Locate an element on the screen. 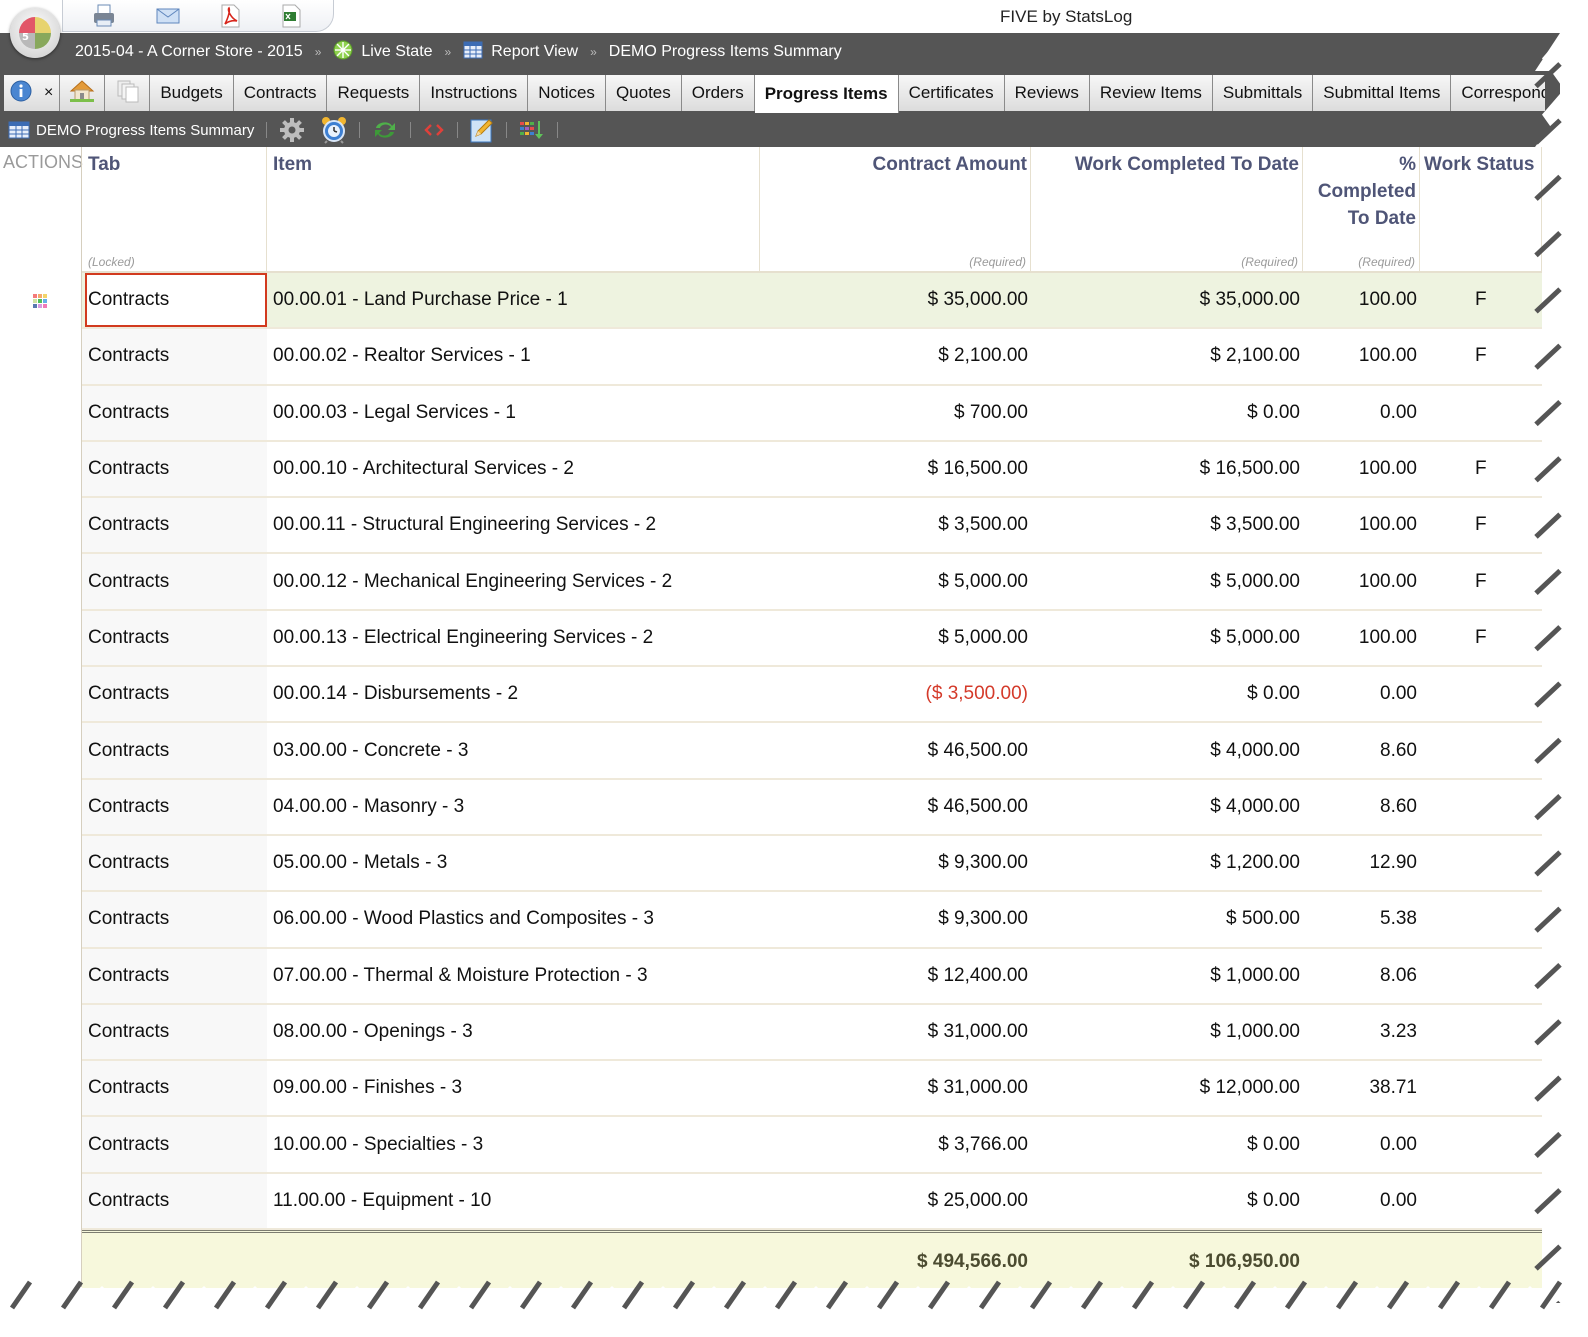  tab-quotes: Quotes is located at coordinates (643, 93).